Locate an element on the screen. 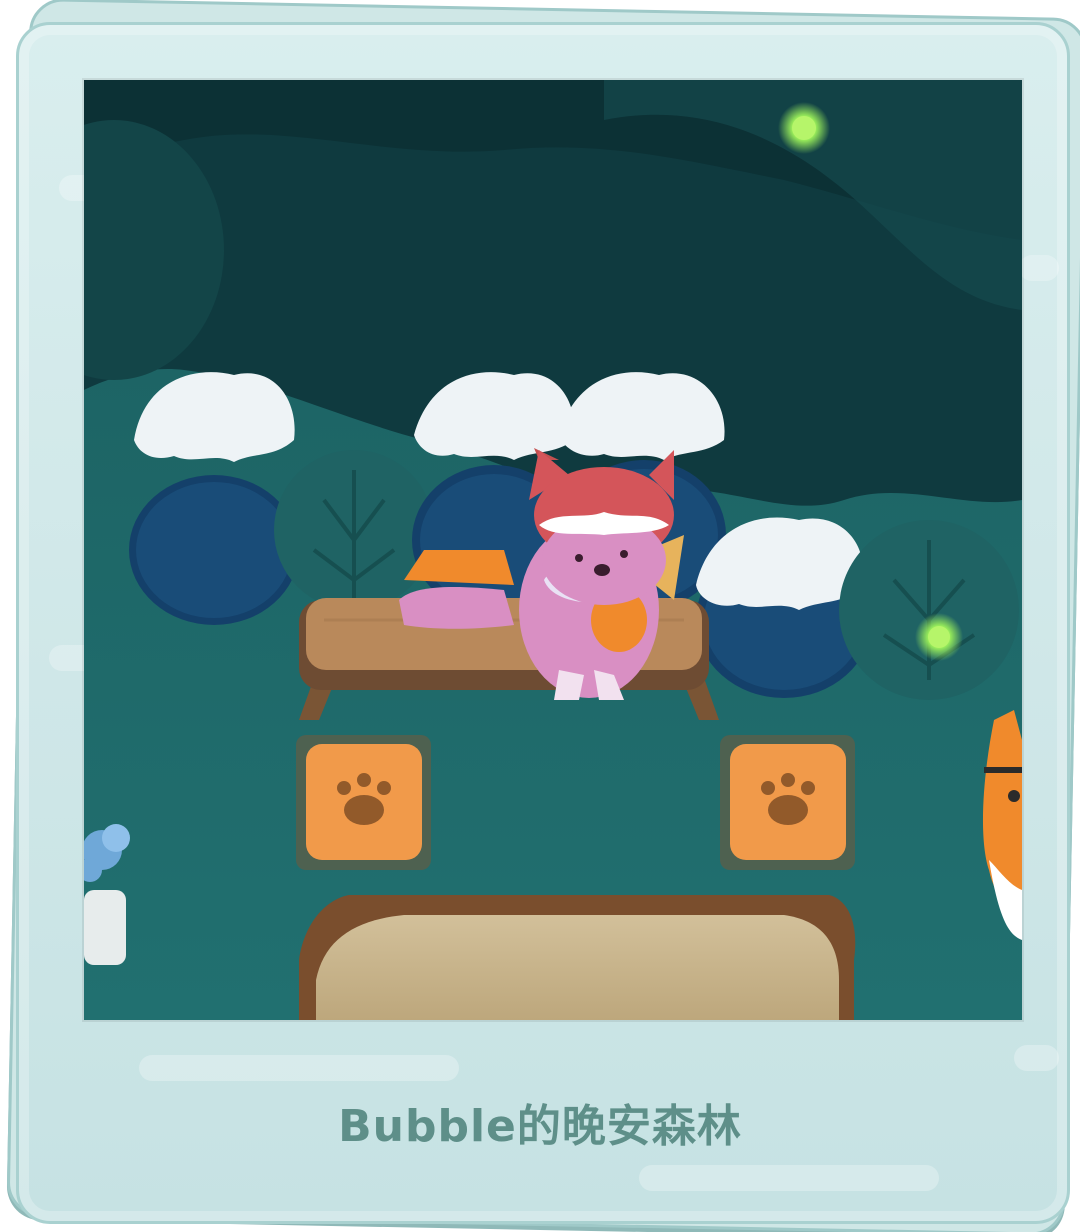 This screenshot has width=1080, height=1232. potted-flower-icon is located at coordinates (107, 894).